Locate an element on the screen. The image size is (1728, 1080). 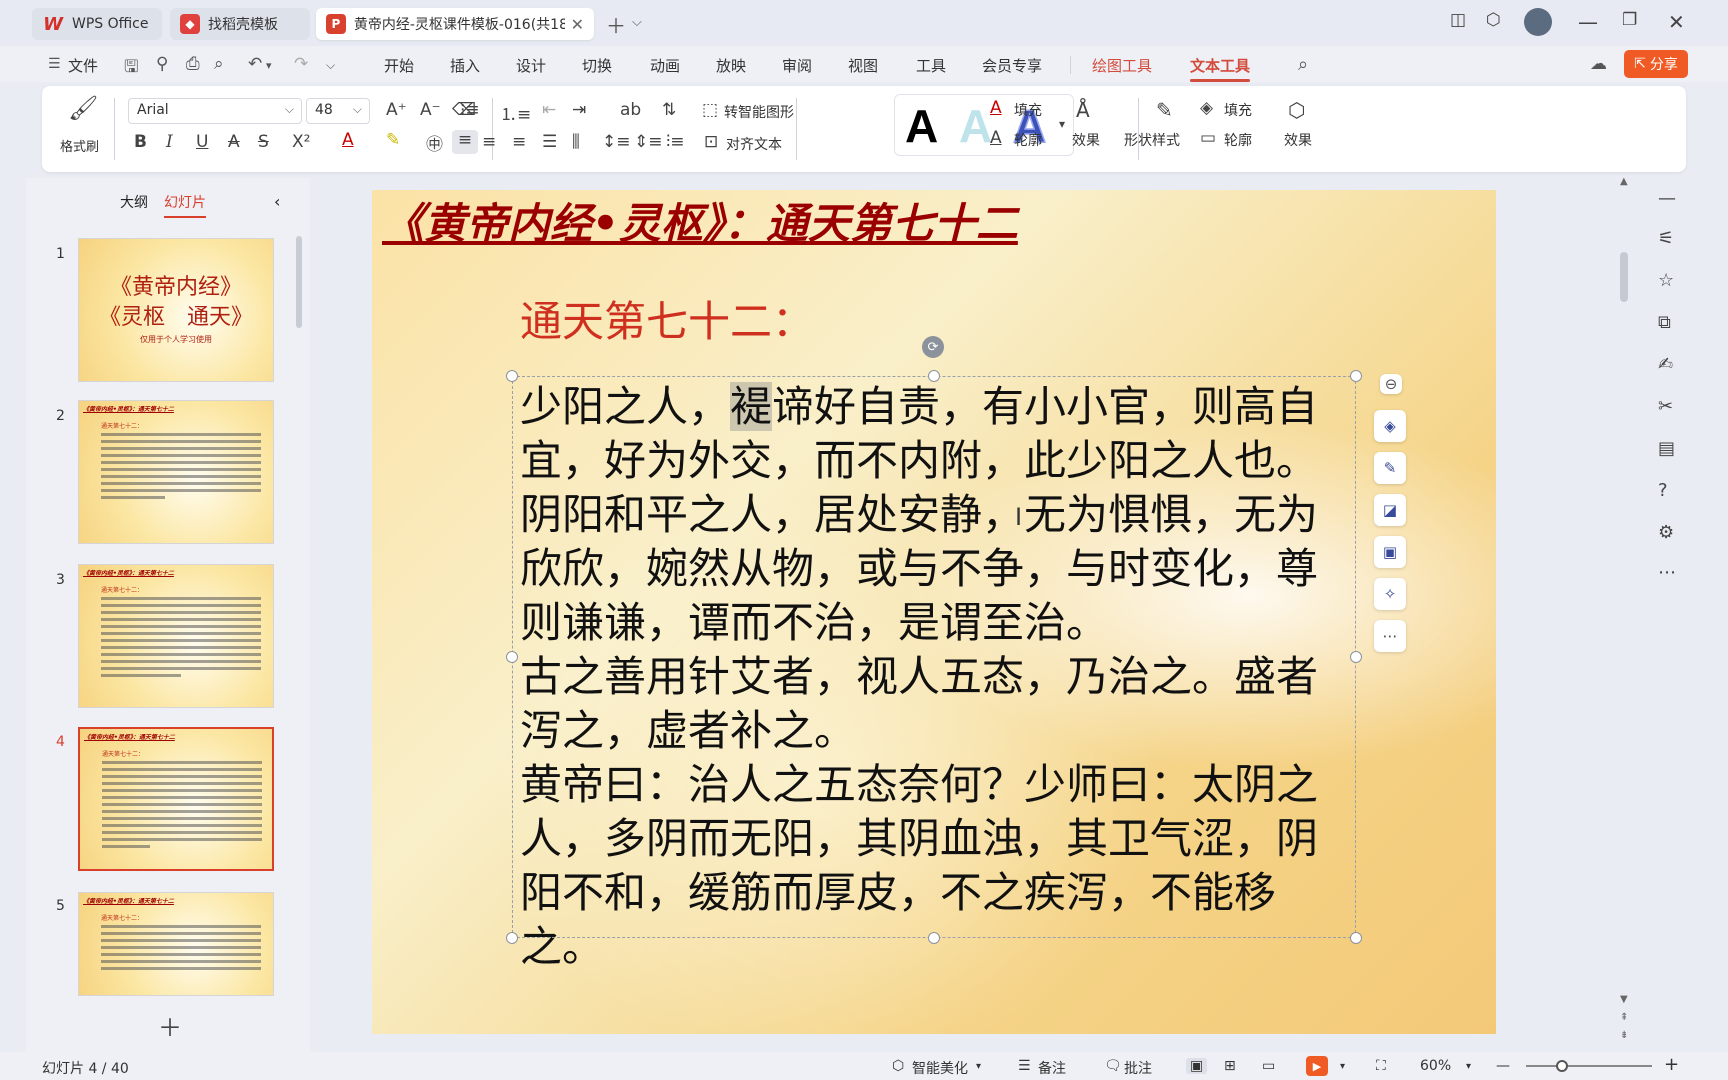
bold-icon: B is located at coordinates (140, 142).